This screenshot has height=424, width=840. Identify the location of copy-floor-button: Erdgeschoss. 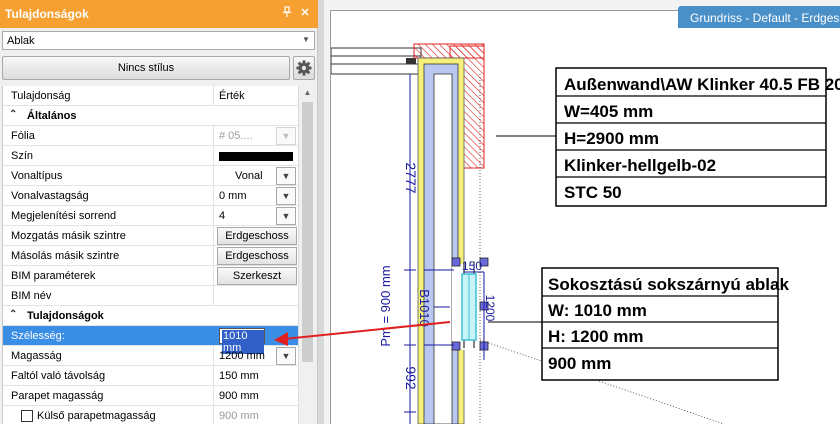
(257, 256).